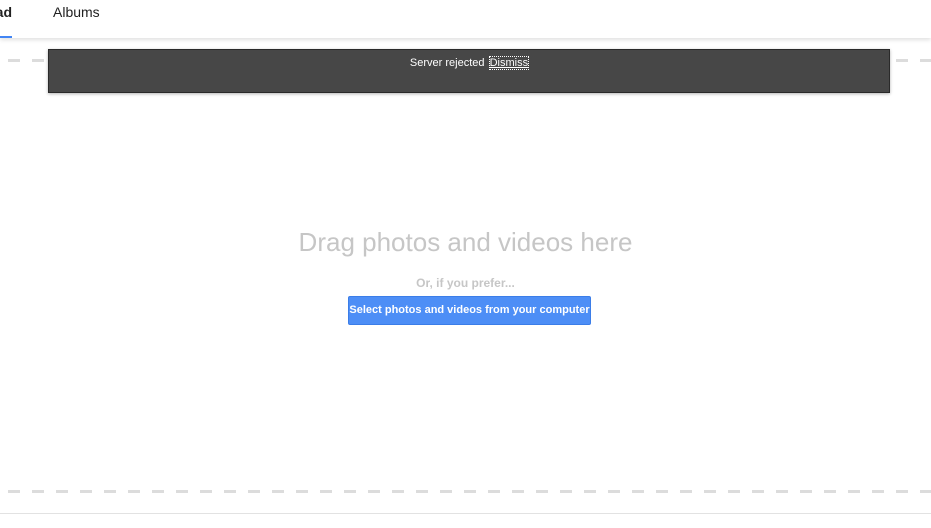 This screenshot has height=528, width=931. I want to click on tab-albums: Albums, so click(76, 19).